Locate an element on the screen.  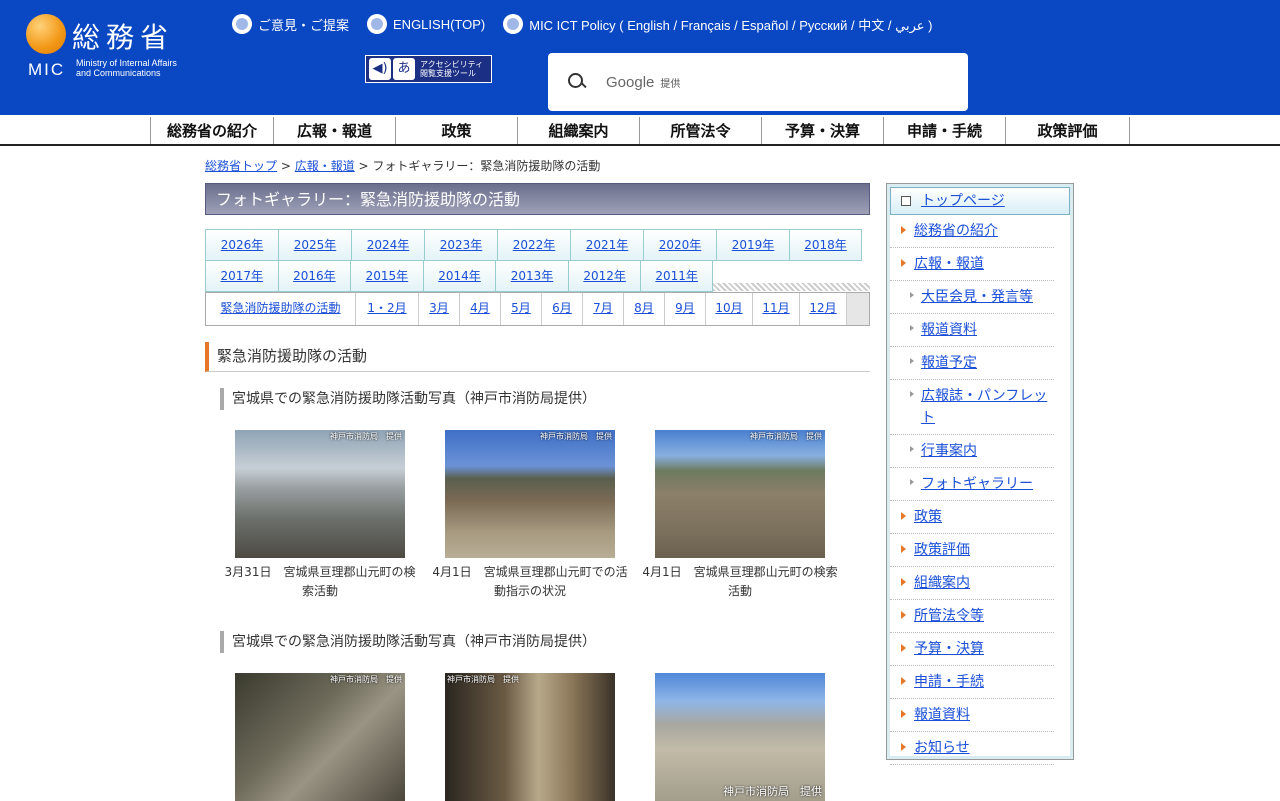
side-nav-item: 政策評価 is located at coordinates (972, 550).